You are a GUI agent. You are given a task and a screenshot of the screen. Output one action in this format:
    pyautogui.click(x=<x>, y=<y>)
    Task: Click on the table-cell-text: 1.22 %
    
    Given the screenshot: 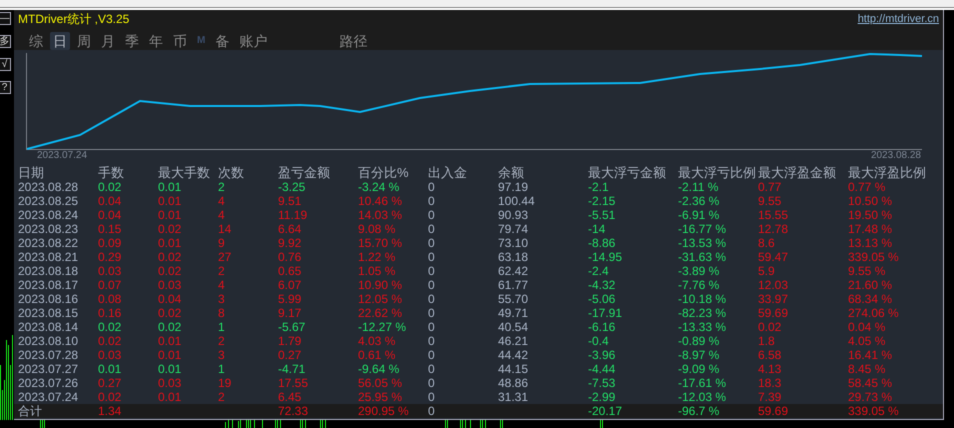 What is the action you would take?
    pyautogui.click(x=377, y=257)
    